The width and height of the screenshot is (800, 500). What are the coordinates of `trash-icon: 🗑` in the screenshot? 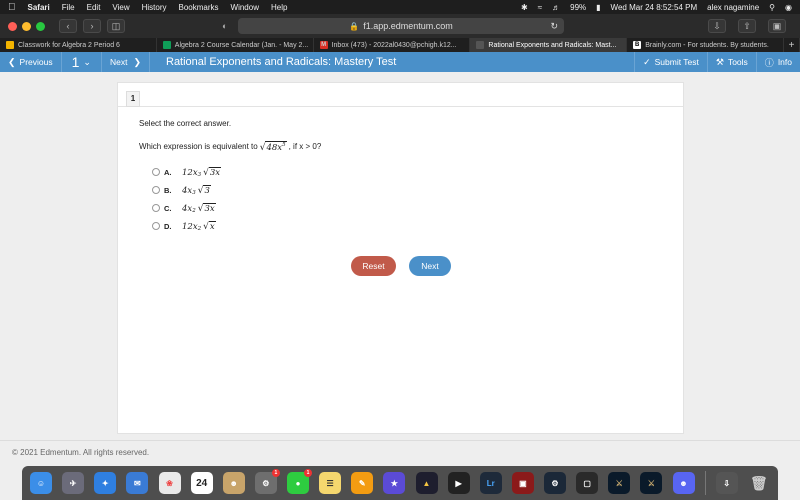 It's located at (759, 483).